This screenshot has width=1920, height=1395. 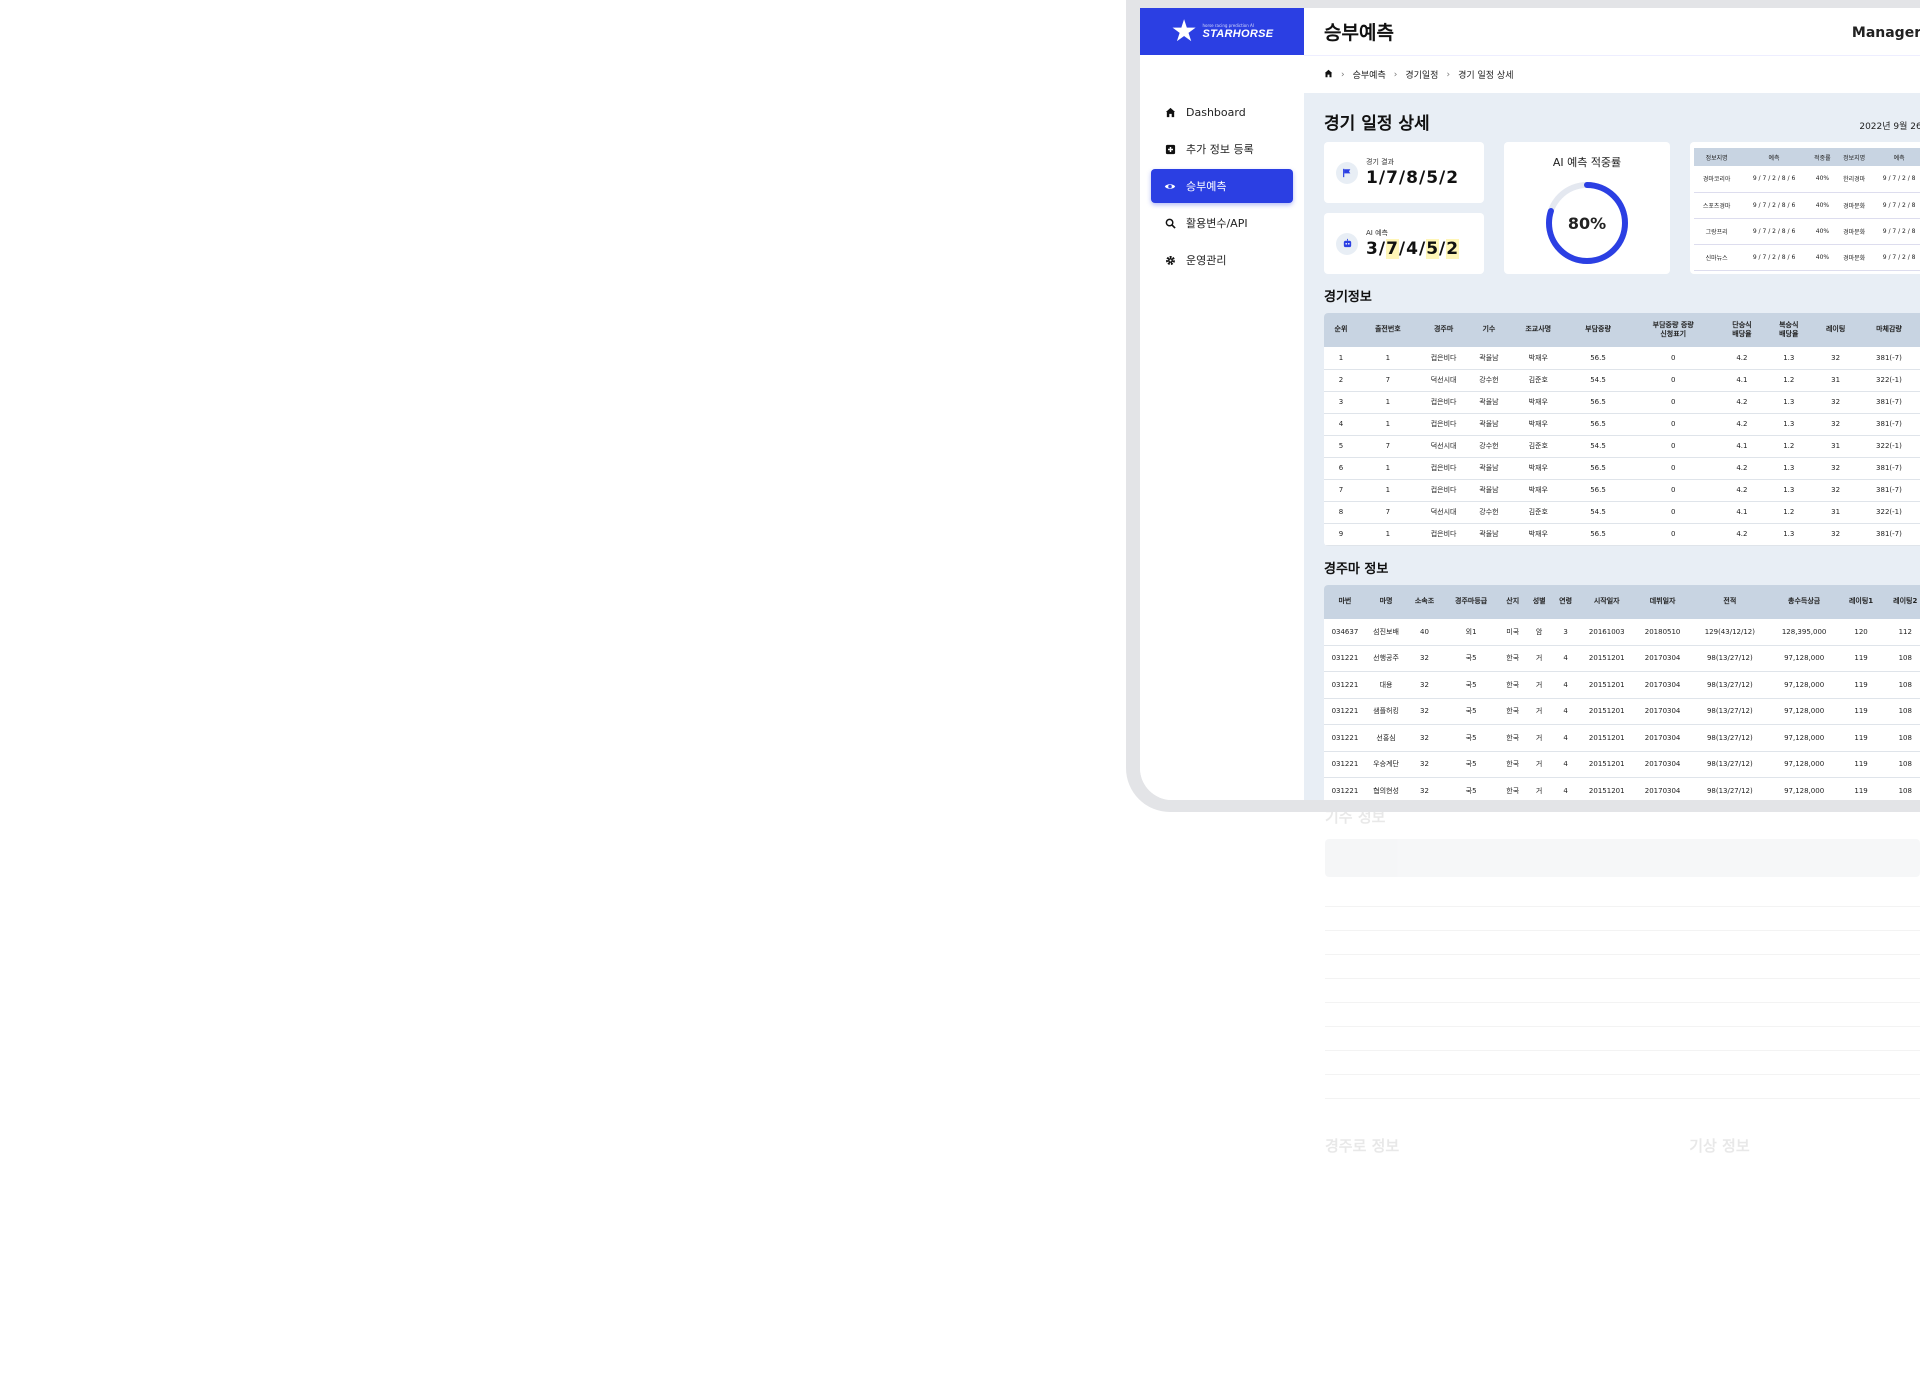 I want to click on horse-cell: 108, so click(x=1901, y=658).